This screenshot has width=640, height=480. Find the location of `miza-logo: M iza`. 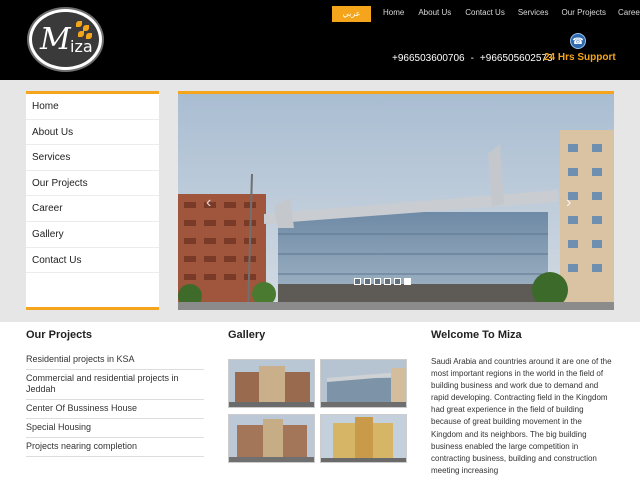

miza-logo: M iza is located at coordinates (65, 39).